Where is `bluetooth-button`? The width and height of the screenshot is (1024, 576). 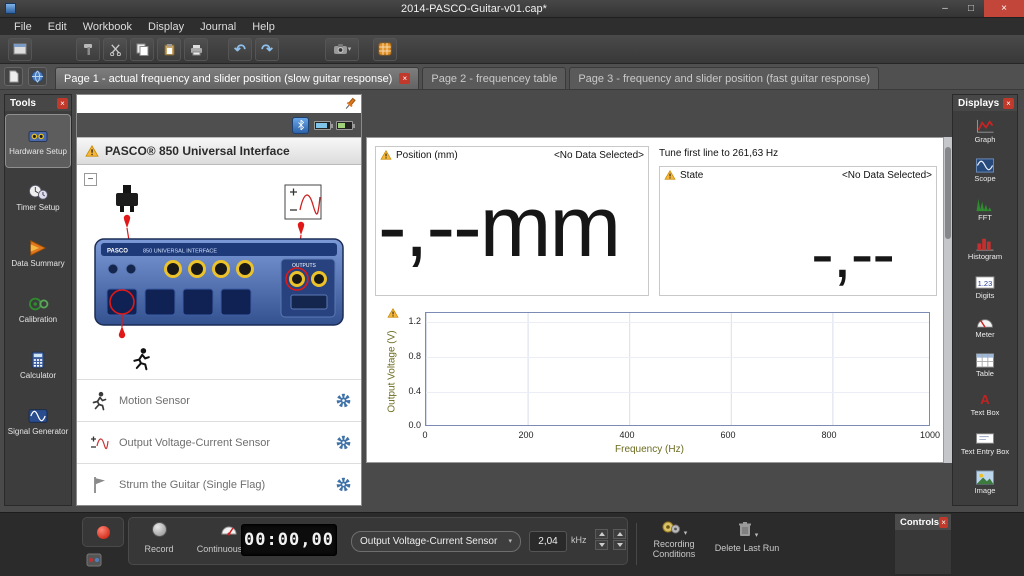
bluetooth-button is located at coordinates (300, 125).